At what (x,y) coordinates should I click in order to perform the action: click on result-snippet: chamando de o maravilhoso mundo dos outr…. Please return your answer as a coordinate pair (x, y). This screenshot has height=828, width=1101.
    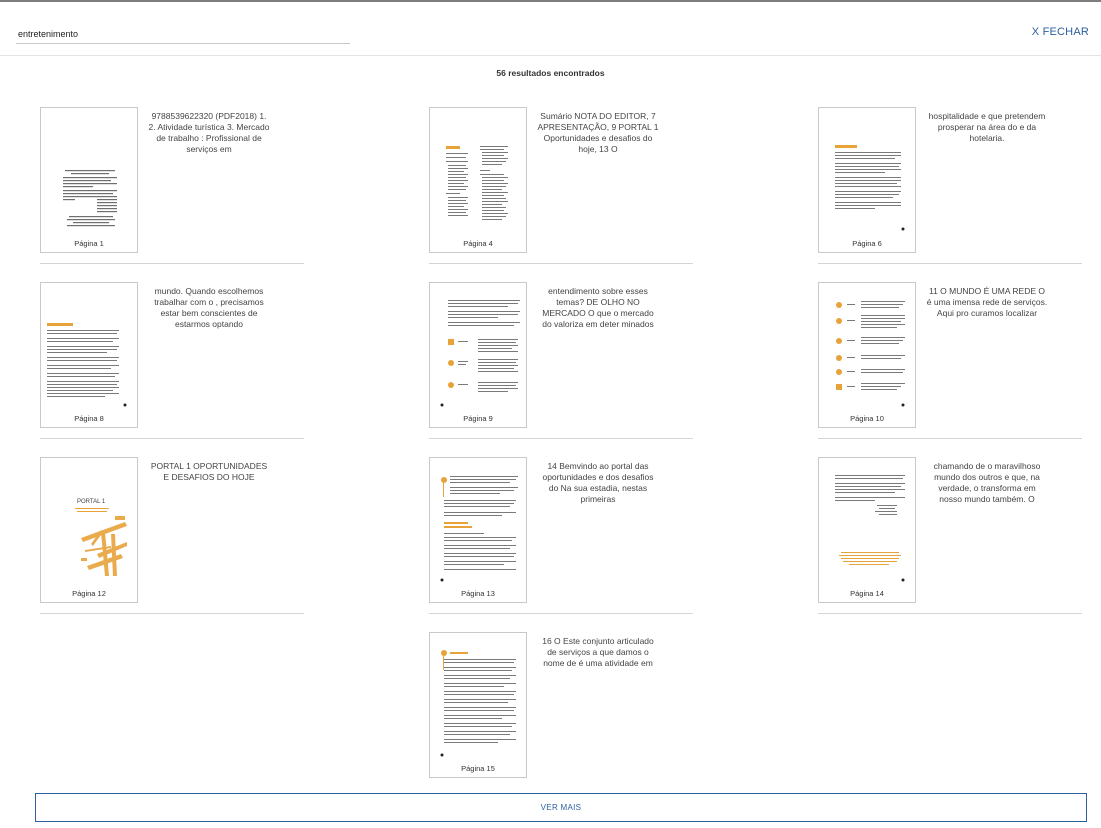
    Looking at the image, I should click on (987, 482).